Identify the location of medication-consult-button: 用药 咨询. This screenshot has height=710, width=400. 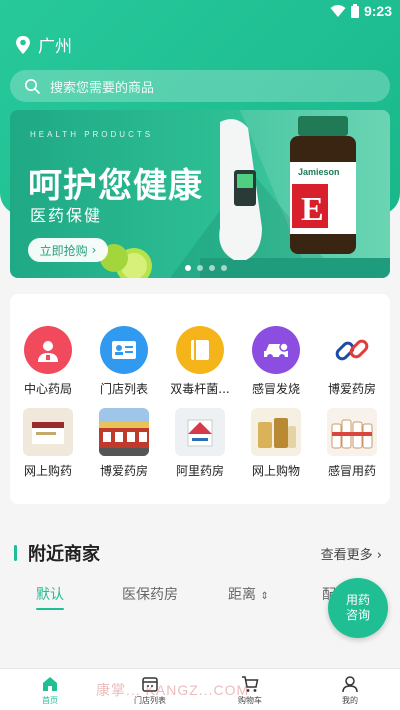
(358, 608).